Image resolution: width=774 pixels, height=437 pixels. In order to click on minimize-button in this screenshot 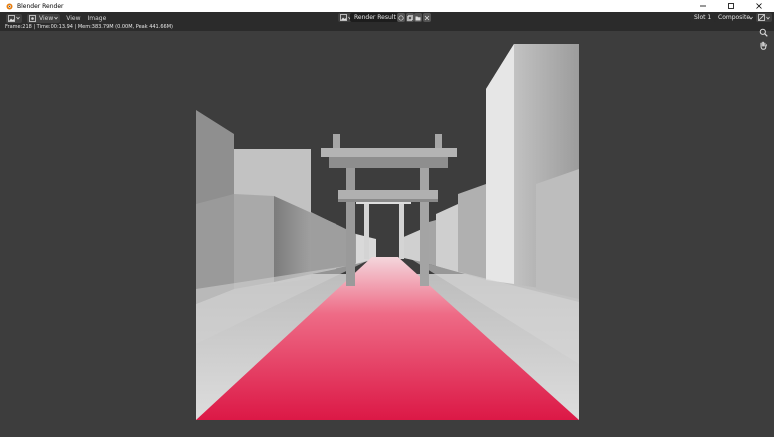, I will do `click(703, 6)`.